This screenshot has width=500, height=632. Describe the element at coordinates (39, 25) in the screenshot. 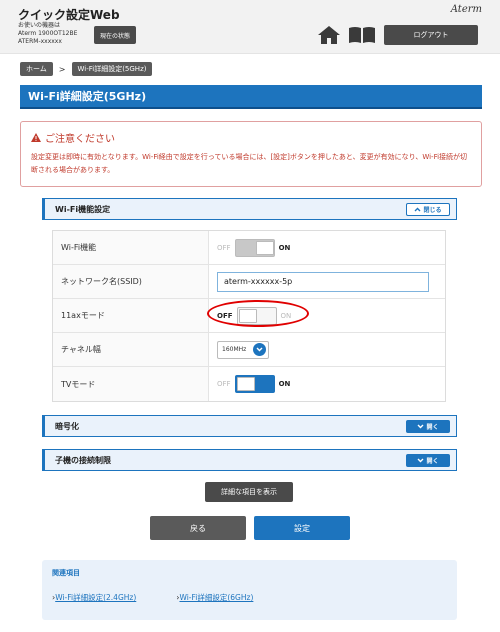

I see `device-label: お使いの機器は` at that location.